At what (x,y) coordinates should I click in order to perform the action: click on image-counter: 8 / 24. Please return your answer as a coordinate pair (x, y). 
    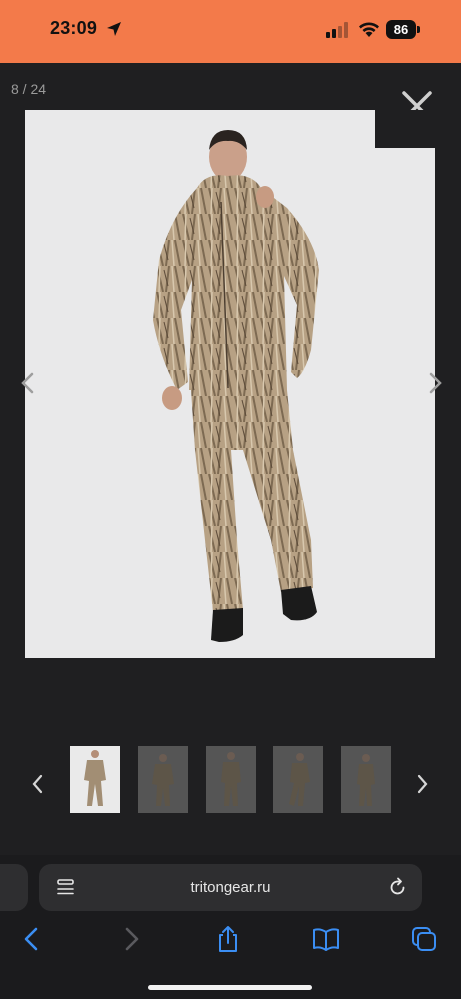
    Looking at the image, I should click on (29, 89).